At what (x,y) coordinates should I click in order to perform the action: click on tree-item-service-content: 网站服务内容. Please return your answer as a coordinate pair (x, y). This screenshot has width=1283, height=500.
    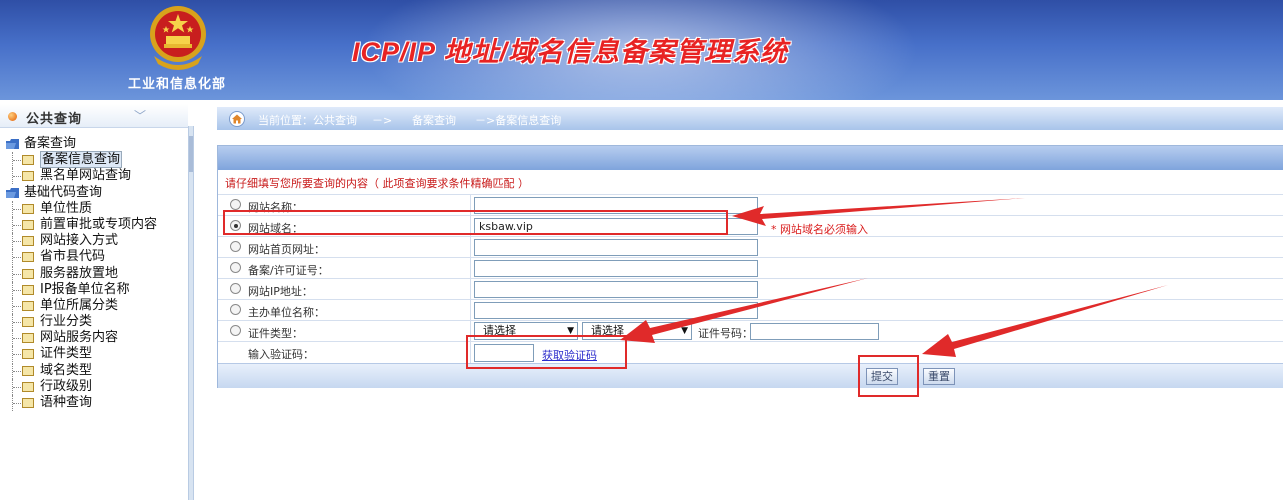
    Looking at the image, I should click on (94, 338).